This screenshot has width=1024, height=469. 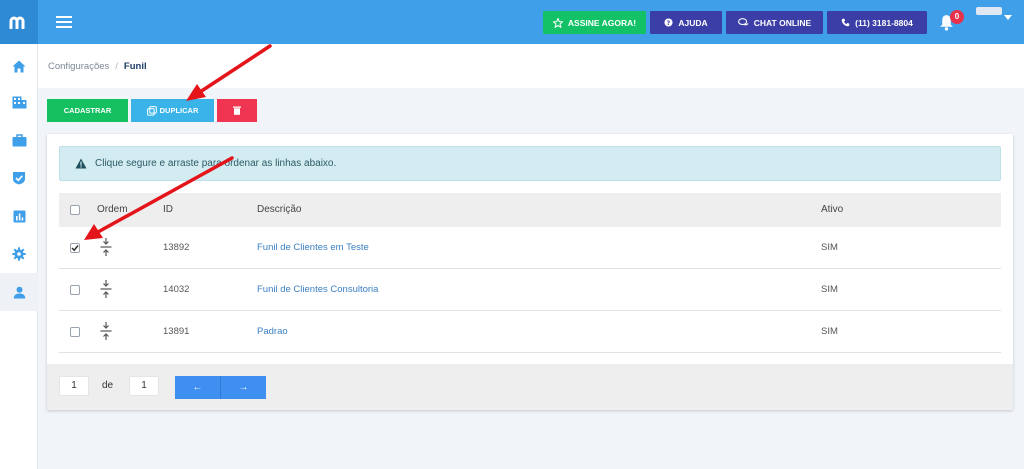 I want to click on phone-icon, so click(x=845, y=22).